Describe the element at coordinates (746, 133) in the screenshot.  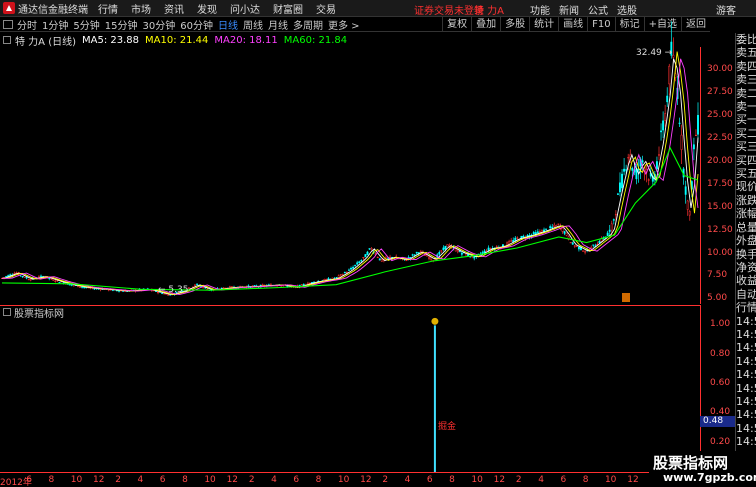
I see `panel-label-7: 买二` at that location.